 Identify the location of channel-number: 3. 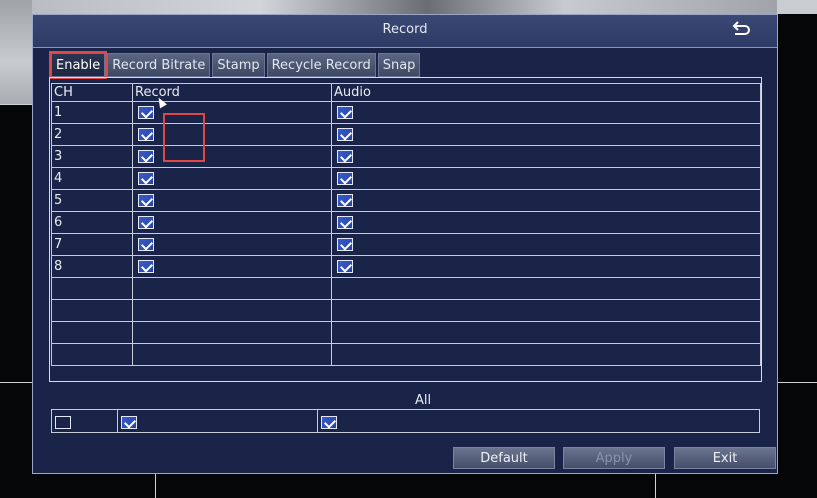
(92, 156).